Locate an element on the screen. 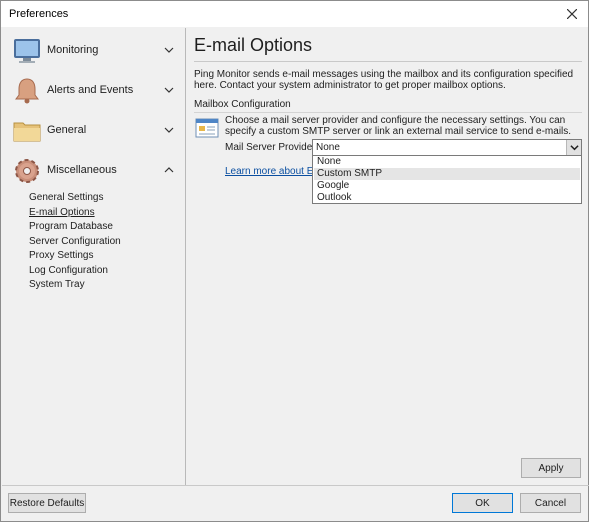 Image resolution: width=589 pixels, height=522 pixels. mail-server-provider-select: None is located at coordinates (447, 147).